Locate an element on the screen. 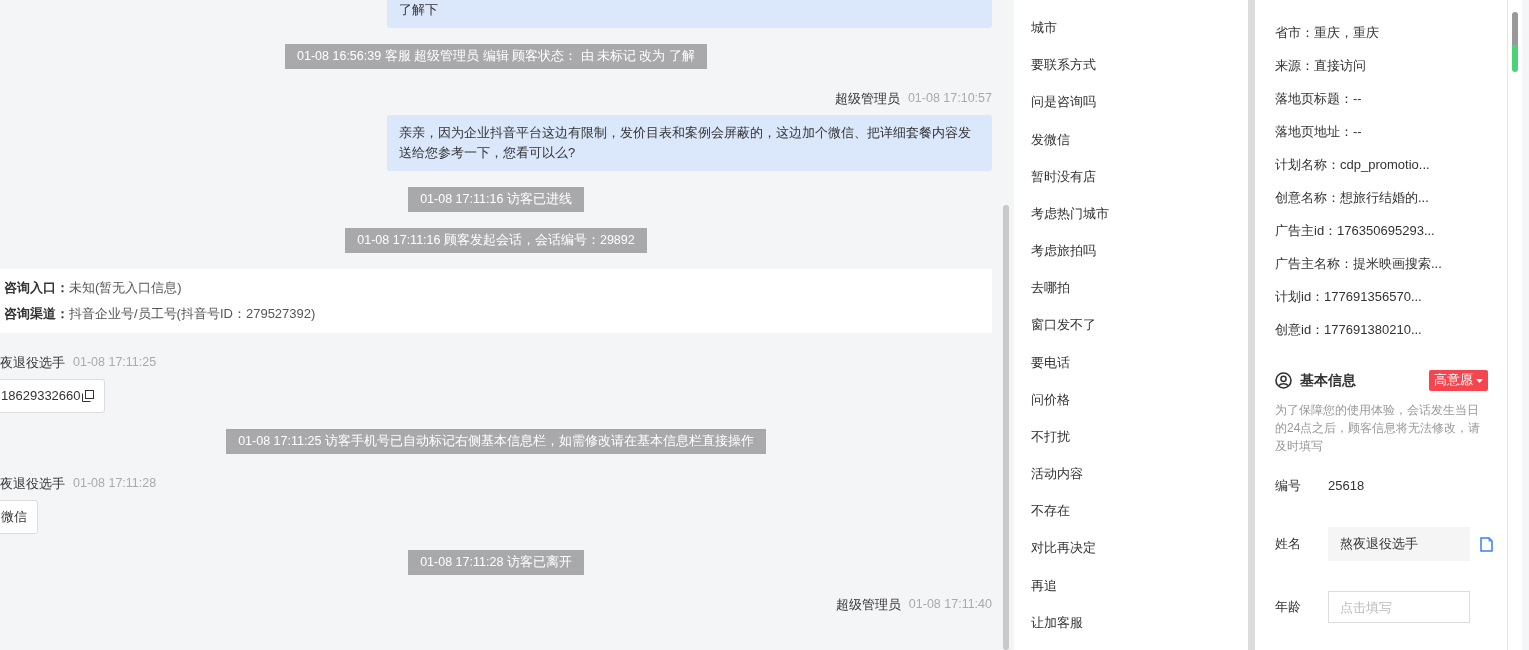  system-notice: 01-08 17:11:16 顾客发起会话，会话编号：29892 is located at coordinates (496, 240).